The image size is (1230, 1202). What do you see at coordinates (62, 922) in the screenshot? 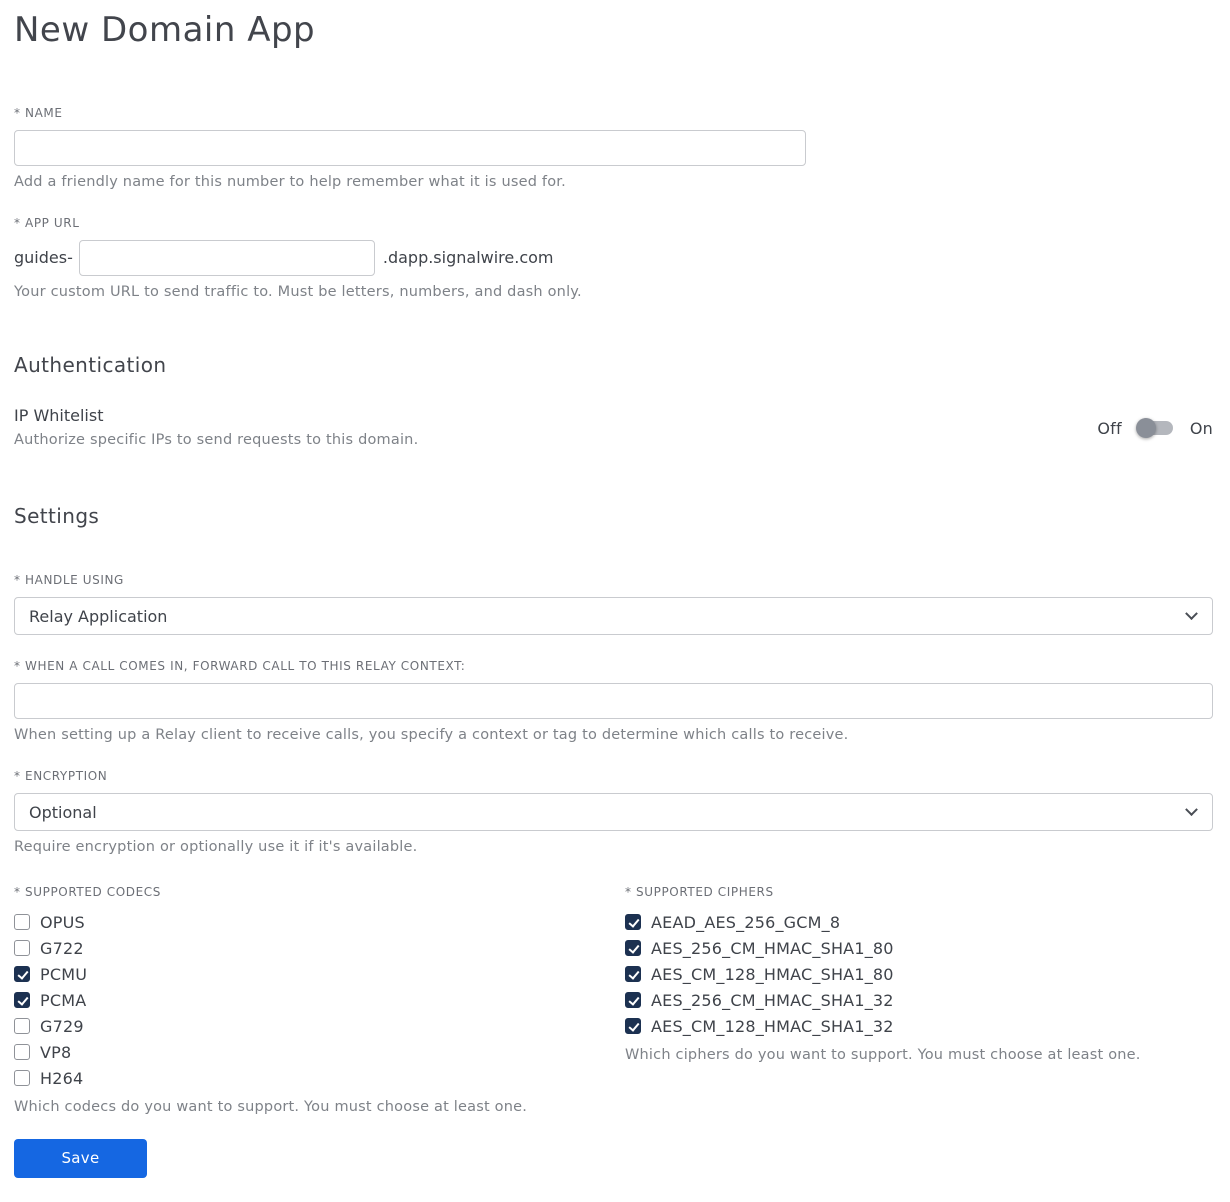
I see `checkbox-label: OPUS` at bounding box center [62, 922].